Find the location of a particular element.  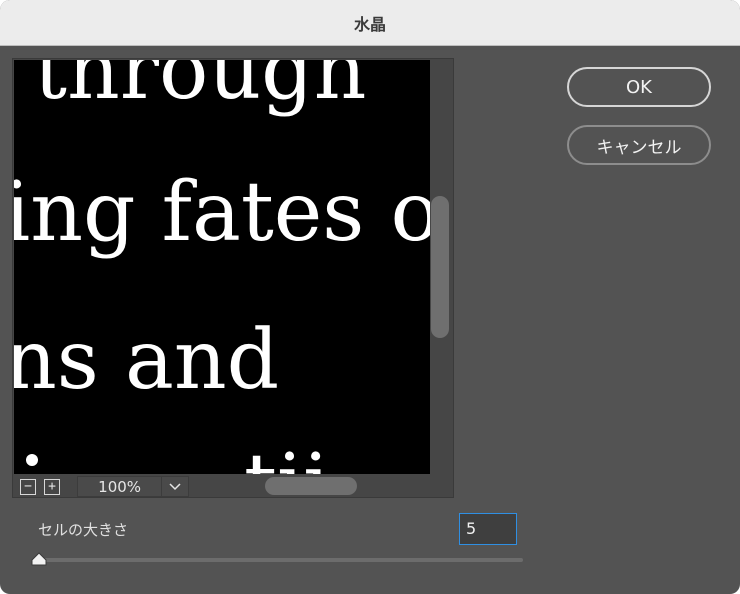

preview-vertical-scrollbar is located at coordinates (440, 267).